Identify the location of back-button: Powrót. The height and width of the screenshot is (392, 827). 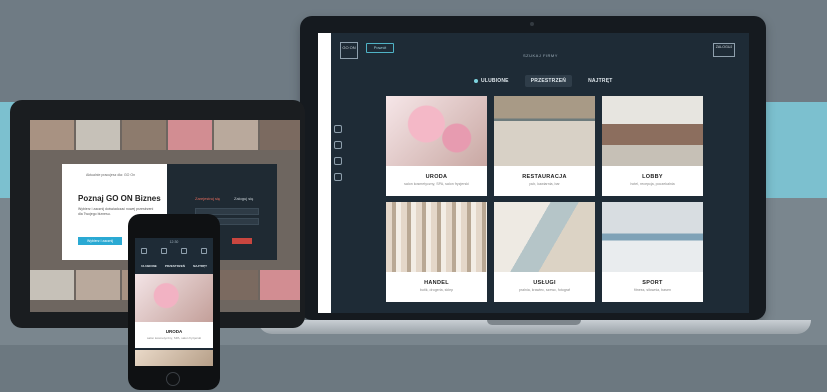
(380, 48).